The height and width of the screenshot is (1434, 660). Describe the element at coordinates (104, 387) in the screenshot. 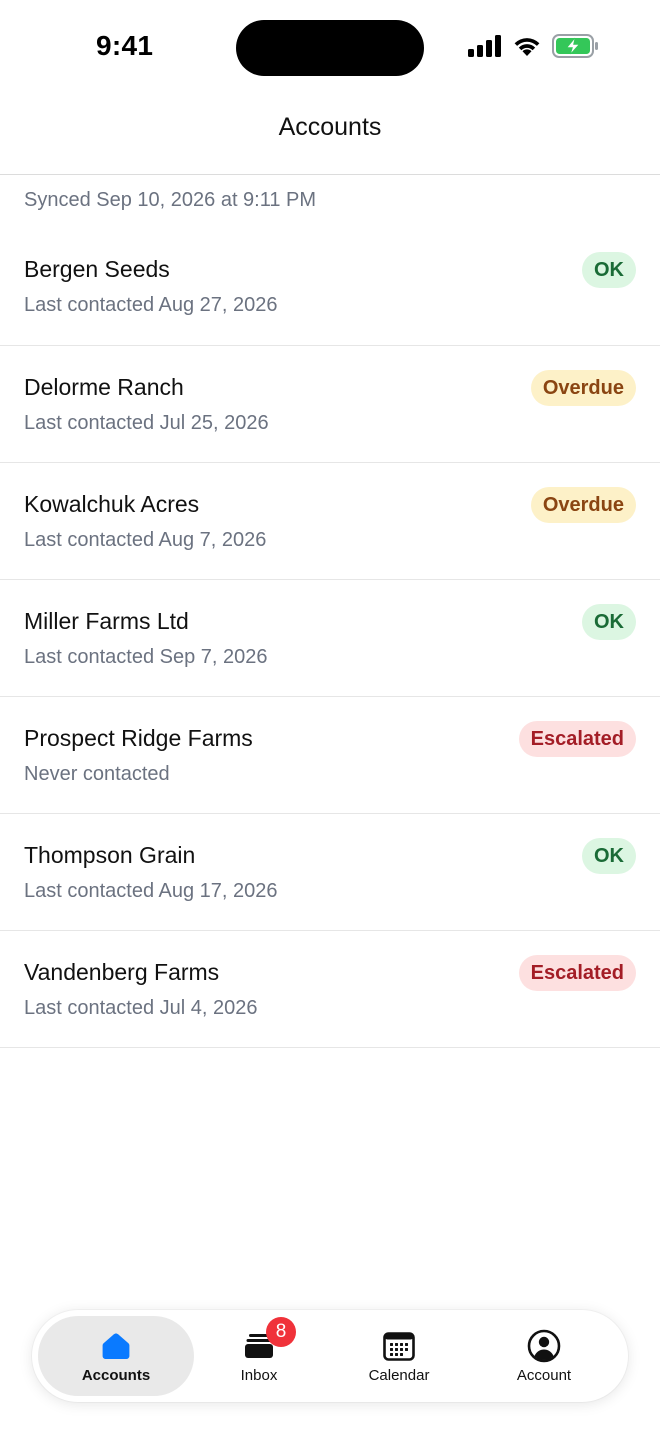

I see `account-name: Delorme Ranch` at that location.